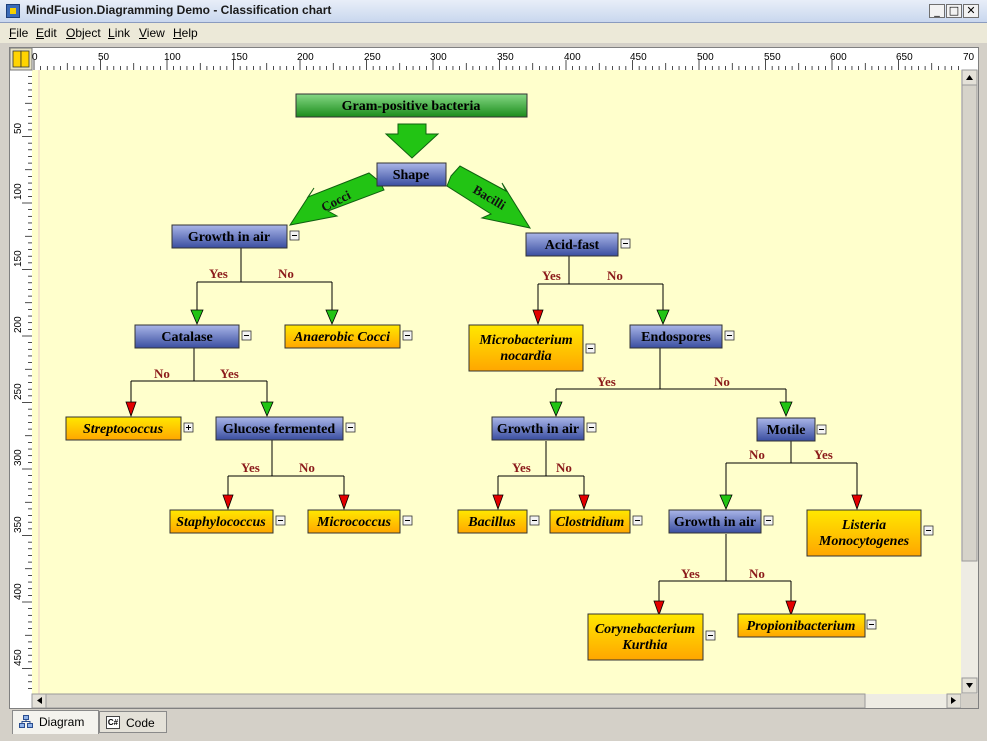 The image size is (987, 741). I want to click on node-root-label: Gram-positive bacteria, so click(411, 106).